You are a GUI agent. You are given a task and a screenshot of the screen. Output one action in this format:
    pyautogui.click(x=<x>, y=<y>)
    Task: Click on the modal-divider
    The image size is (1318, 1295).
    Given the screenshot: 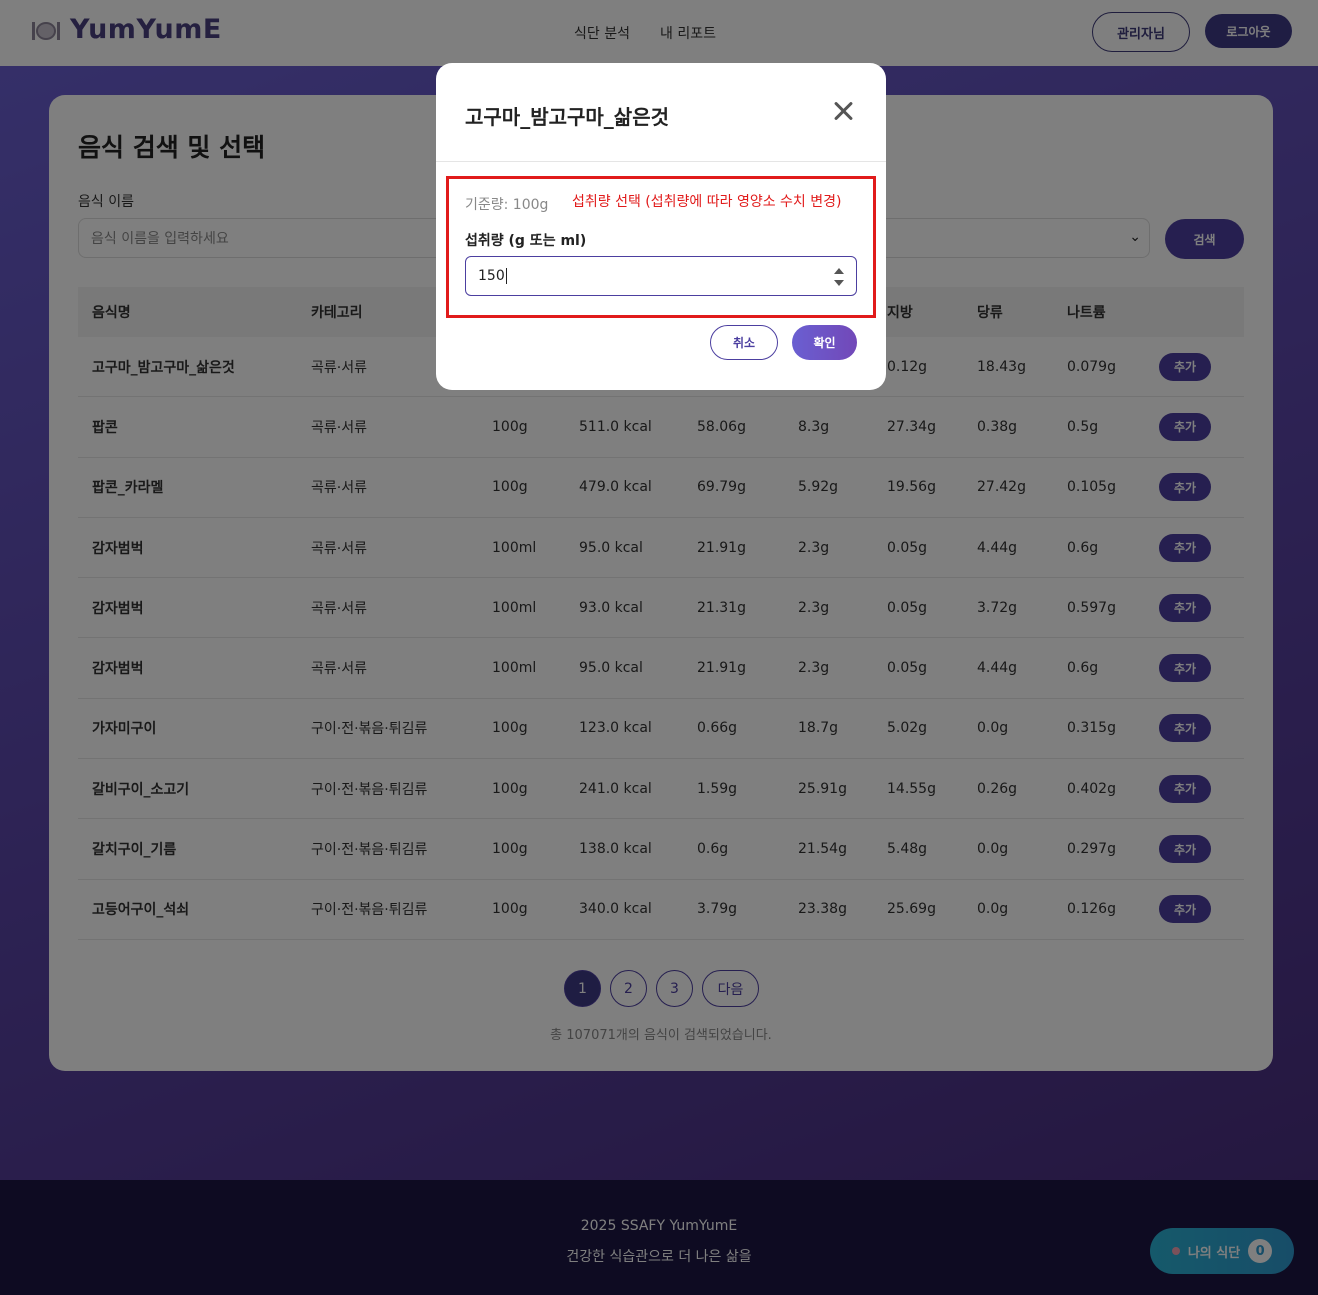 What is the action you would take?
    pyautogui.click(x=661, y=161)
    